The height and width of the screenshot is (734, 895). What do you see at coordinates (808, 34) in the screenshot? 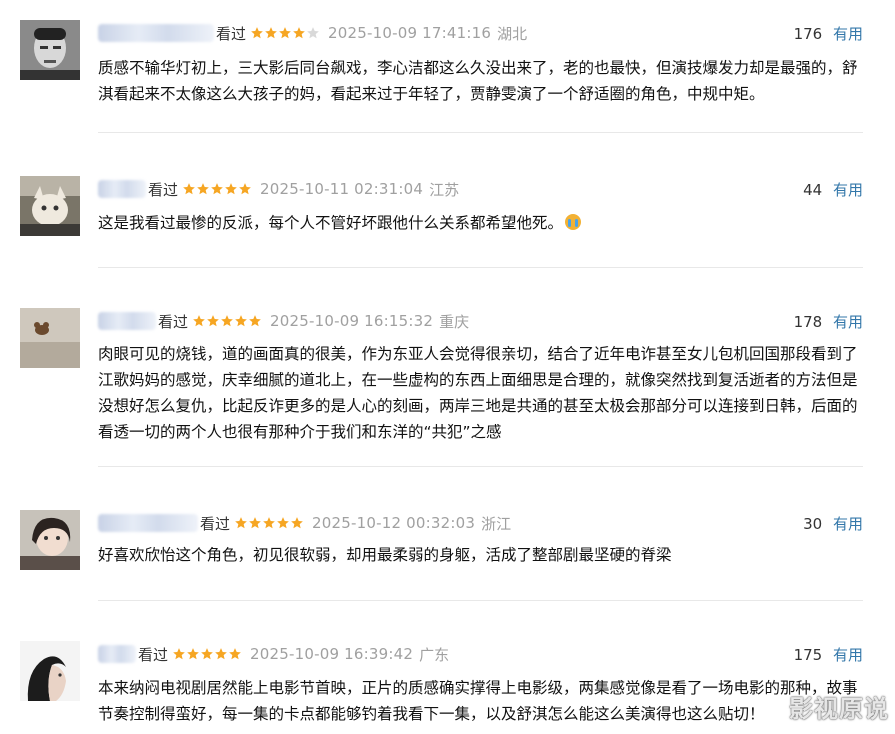
I see `vote-count: 176` at bounding box center [808, 34].